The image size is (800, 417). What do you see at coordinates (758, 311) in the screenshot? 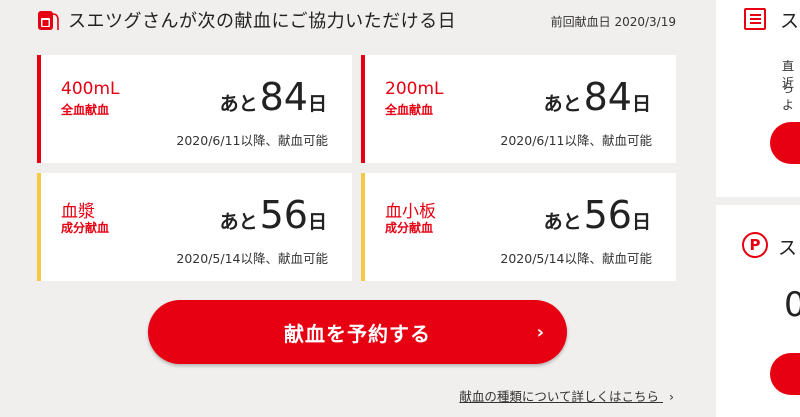
I see `side-card-points: P ス 0` at bounding box center [758, 311].